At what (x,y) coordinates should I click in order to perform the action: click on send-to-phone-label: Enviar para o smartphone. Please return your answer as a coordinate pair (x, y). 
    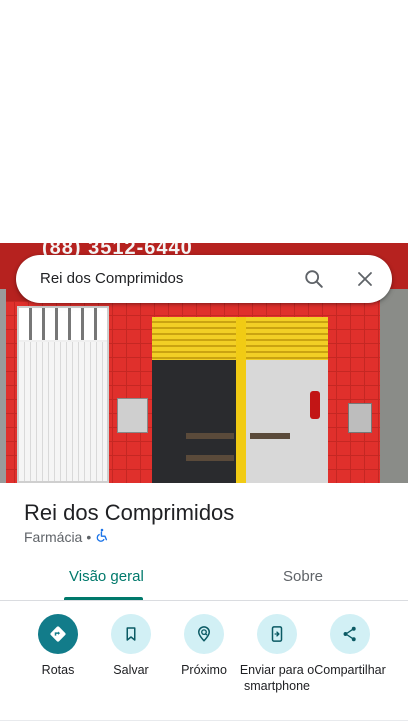
    Looking at the image, I should click on (277, 678).